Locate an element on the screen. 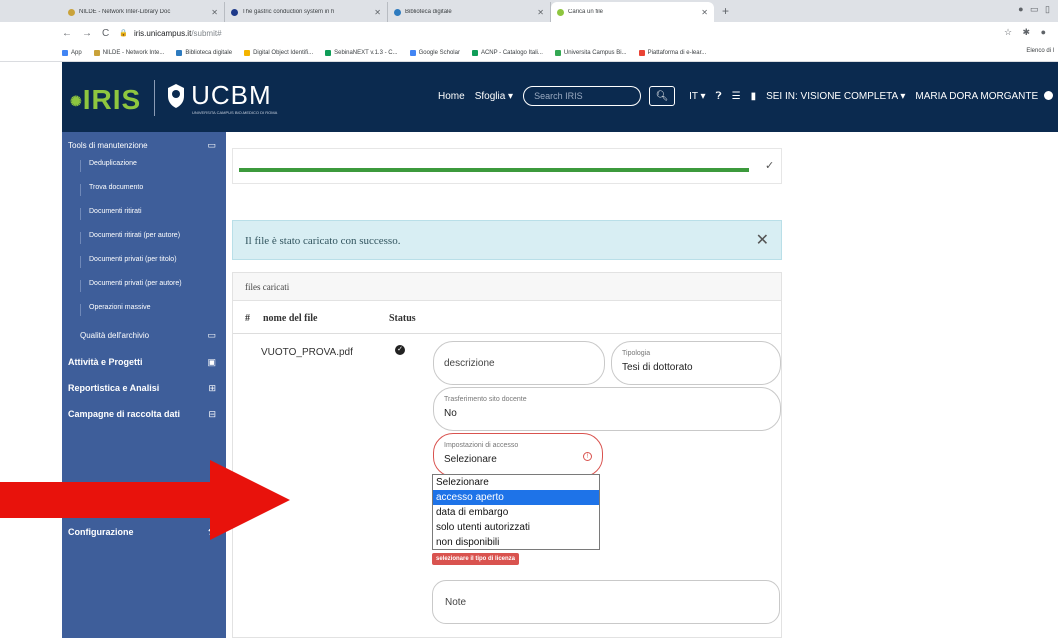 The image size is (1058, 638). sidebar-item-archive-quality: Qualità dell'archivio ▭ is located at coordinates (144, 335).